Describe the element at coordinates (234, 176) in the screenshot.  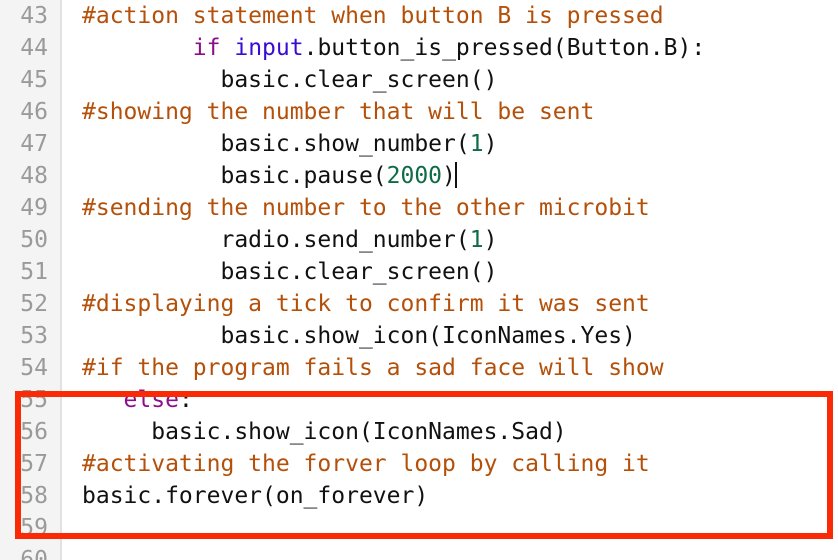
I see `code-token-plain: basic.pause(` at that location.